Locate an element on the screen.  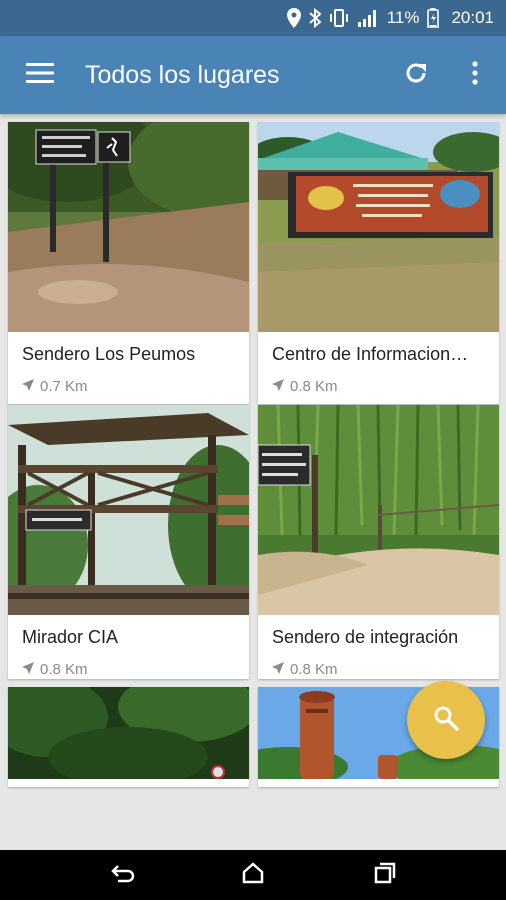
home-button is located at coordinates (253, 875).